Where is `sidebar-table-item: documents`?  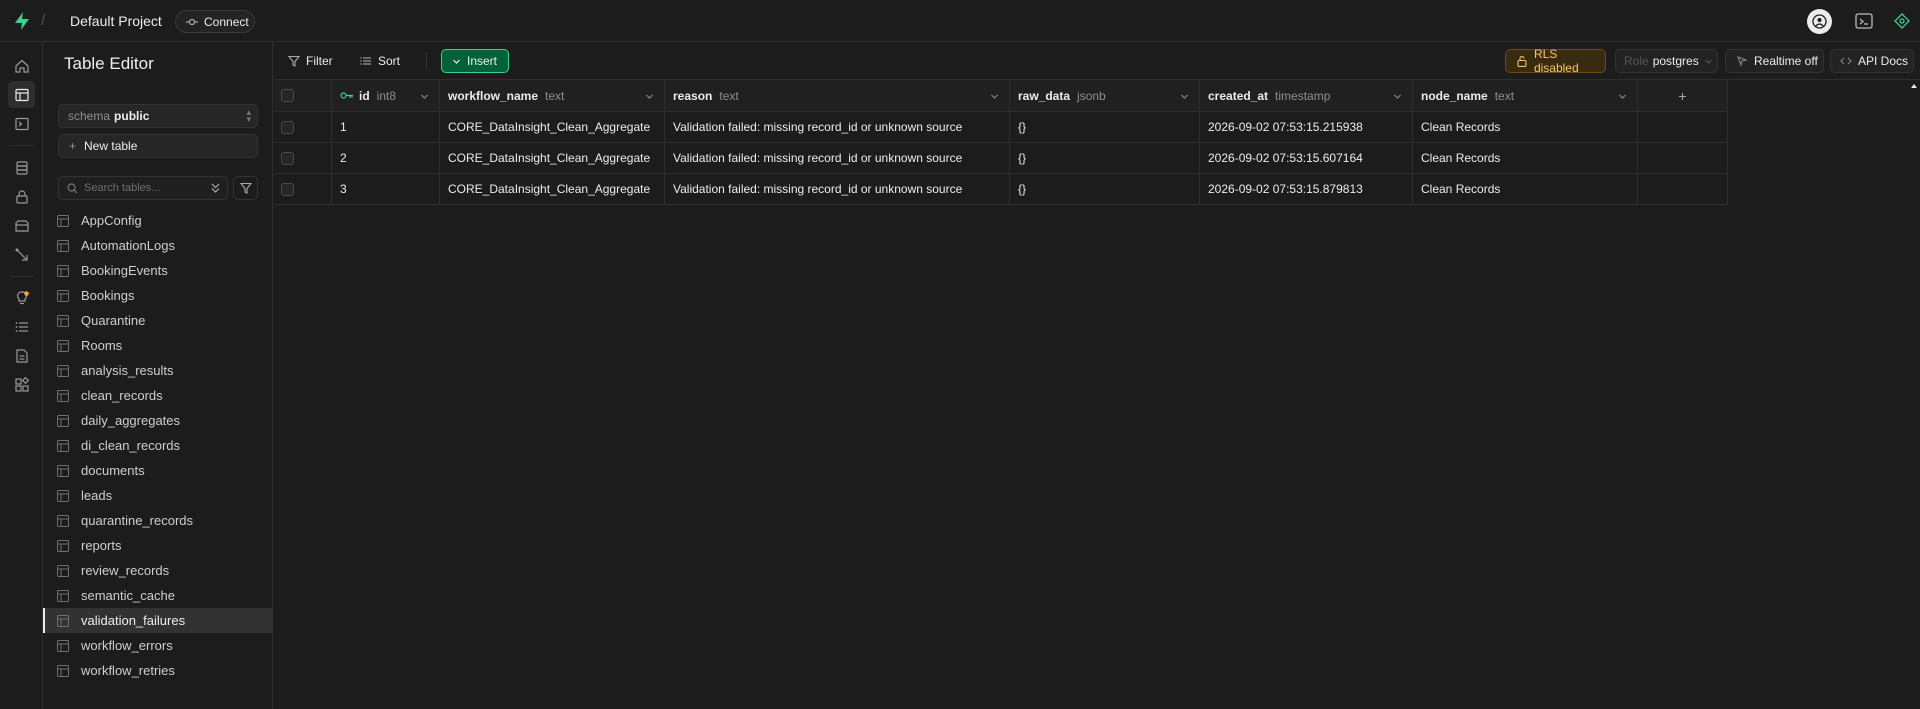
sidebar-table-item: documents is located at coordinates (158, 470).